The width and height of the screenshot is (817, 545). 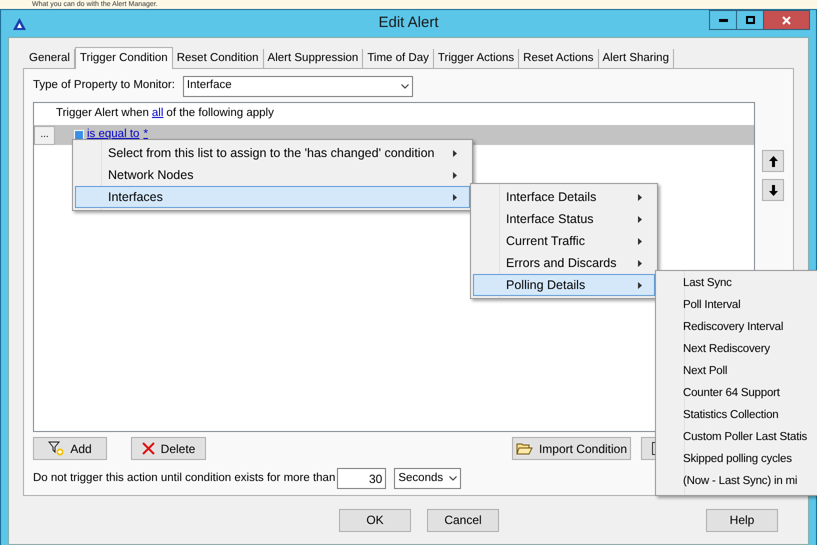 What do you see at coordinates (70, 448) in the screenshot?
I see `add-button: Add` at bounding box center [70, 448].